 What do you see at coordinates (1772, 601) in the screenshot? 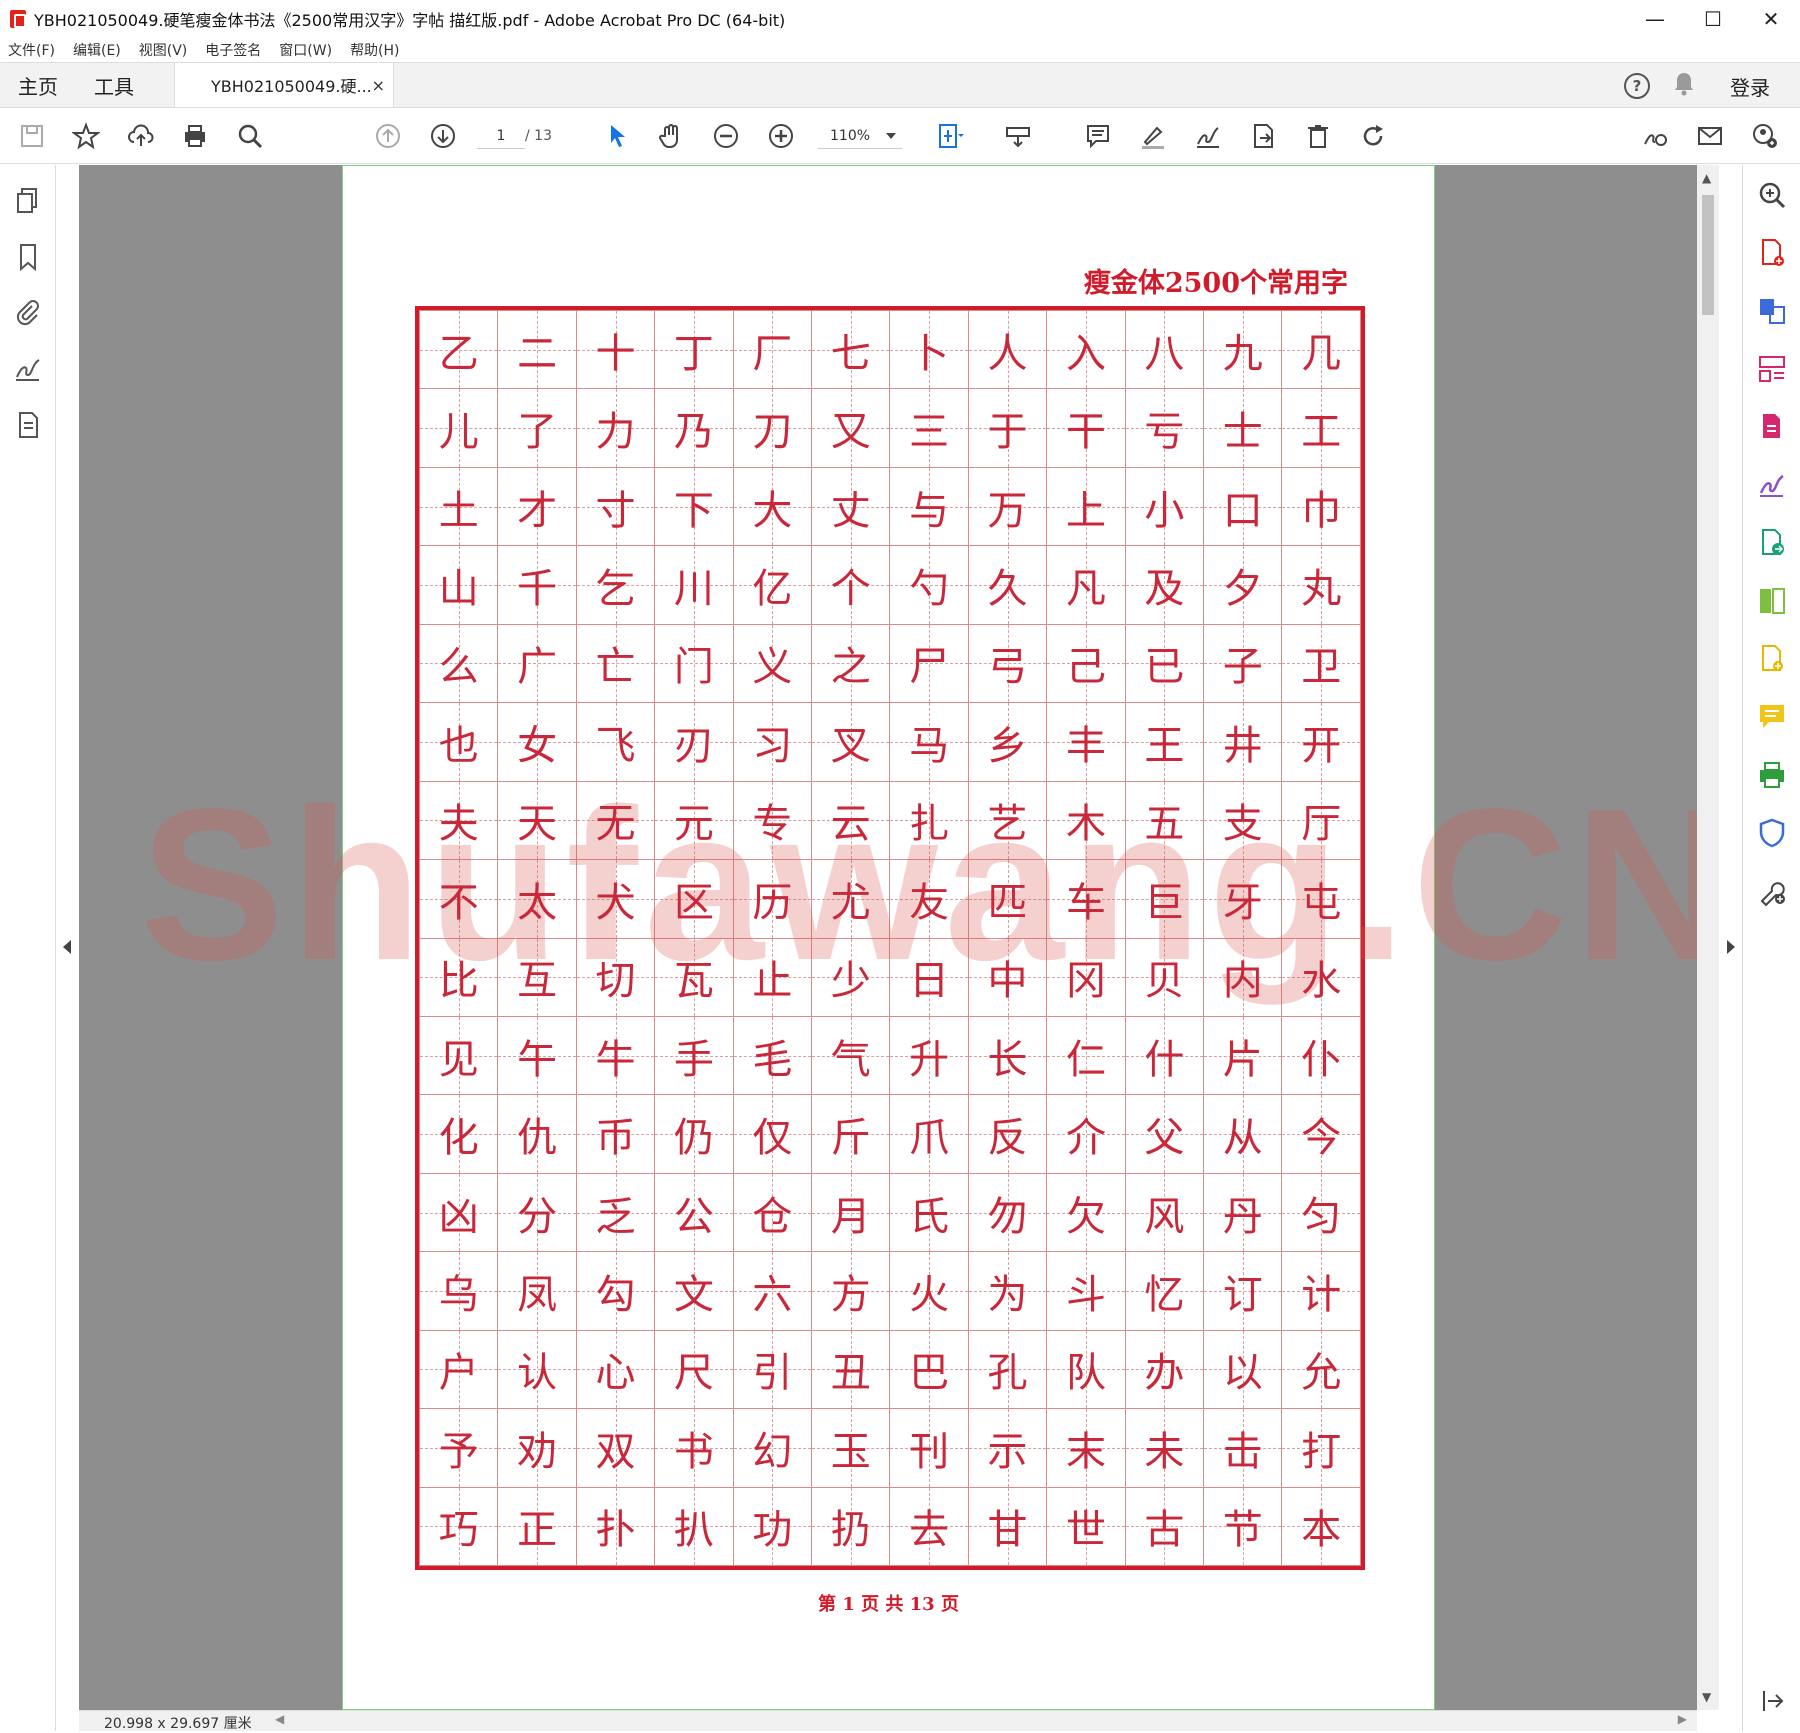
I see `compare-files-icon` at bounding box center [1772, 601].